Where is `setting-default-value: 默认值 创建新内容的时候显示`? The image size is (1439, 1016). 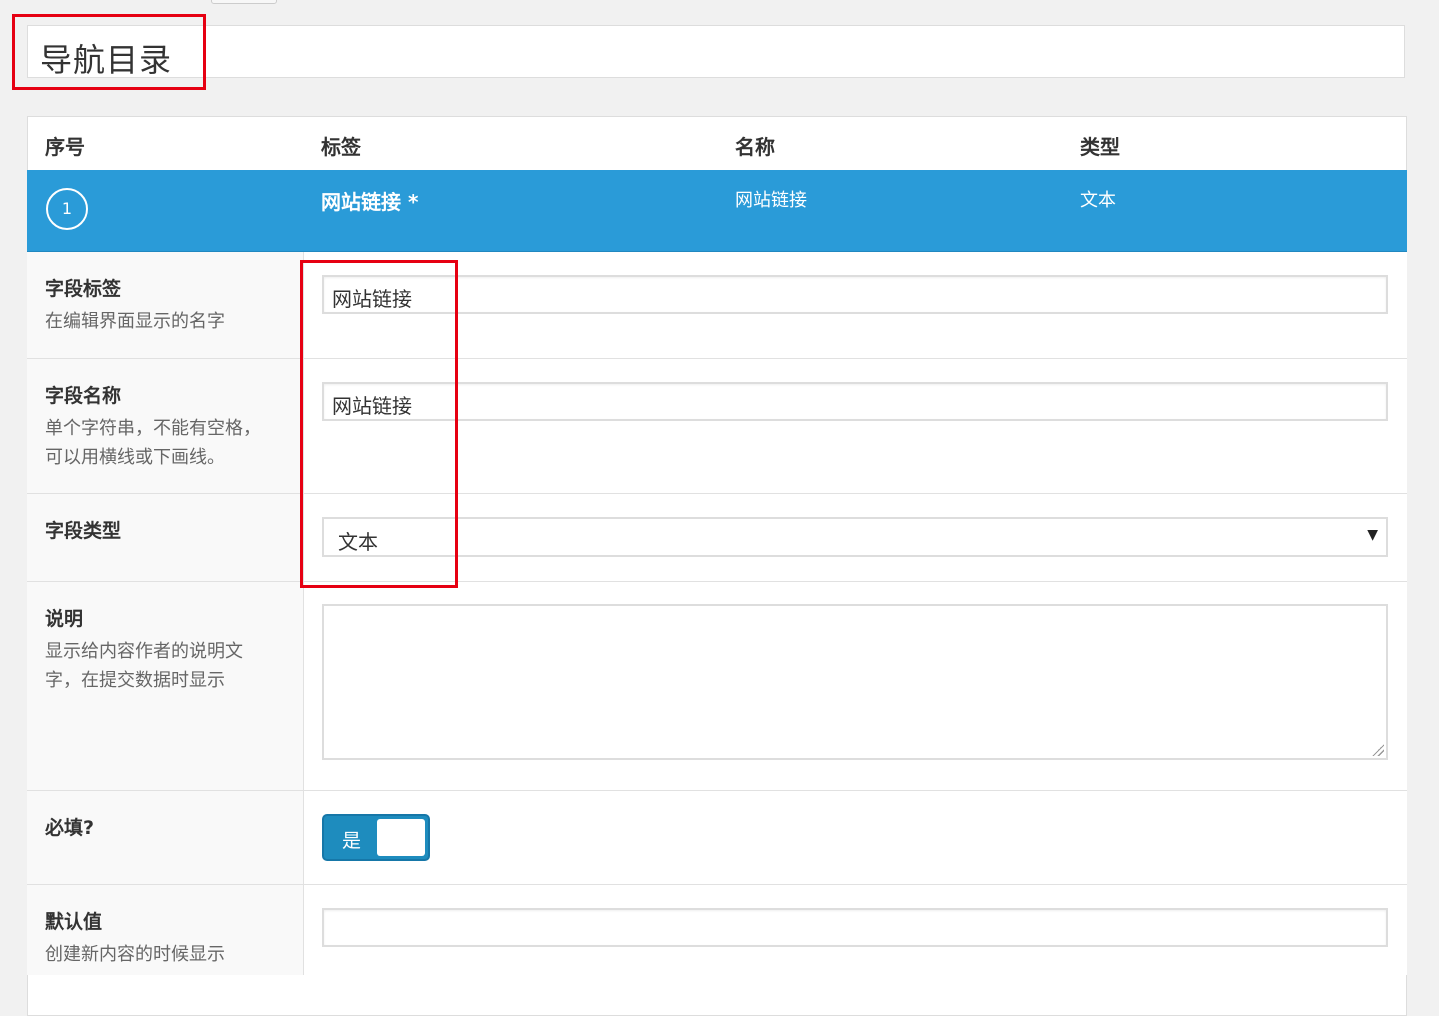 setting-default-value: 默认值 创建新内容的时候显示 is located at coordinates (165, 930).